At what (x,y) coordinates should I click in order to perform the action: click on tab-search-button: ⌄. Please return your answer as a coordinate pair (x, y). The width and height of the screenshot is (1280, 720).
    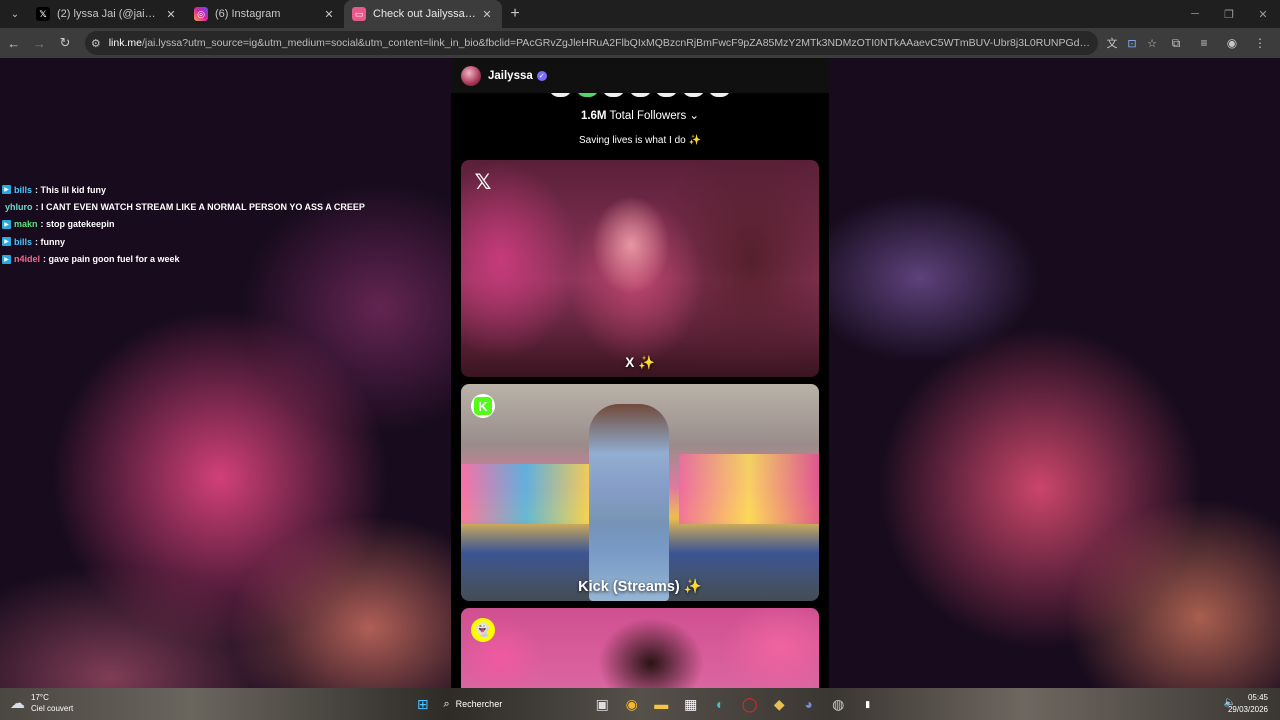
    Looking at the image, I should click on (15, 14).